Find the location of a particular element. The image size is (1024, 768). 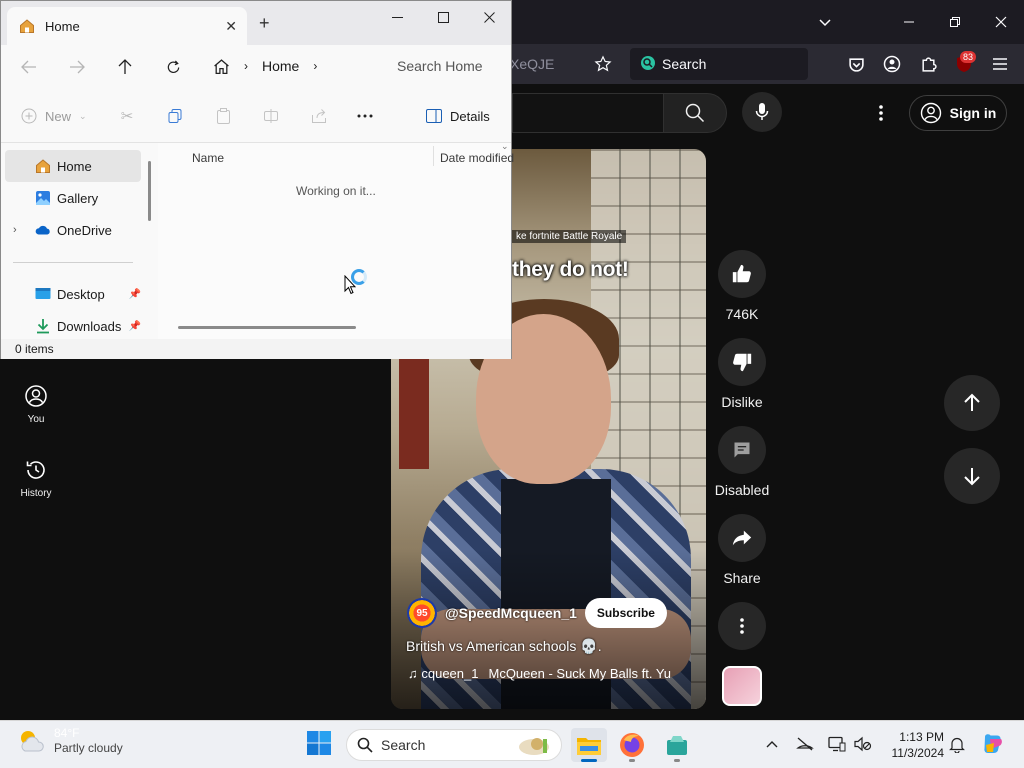

subscribe-button: Subscribe is located at coordinates (625, 613).